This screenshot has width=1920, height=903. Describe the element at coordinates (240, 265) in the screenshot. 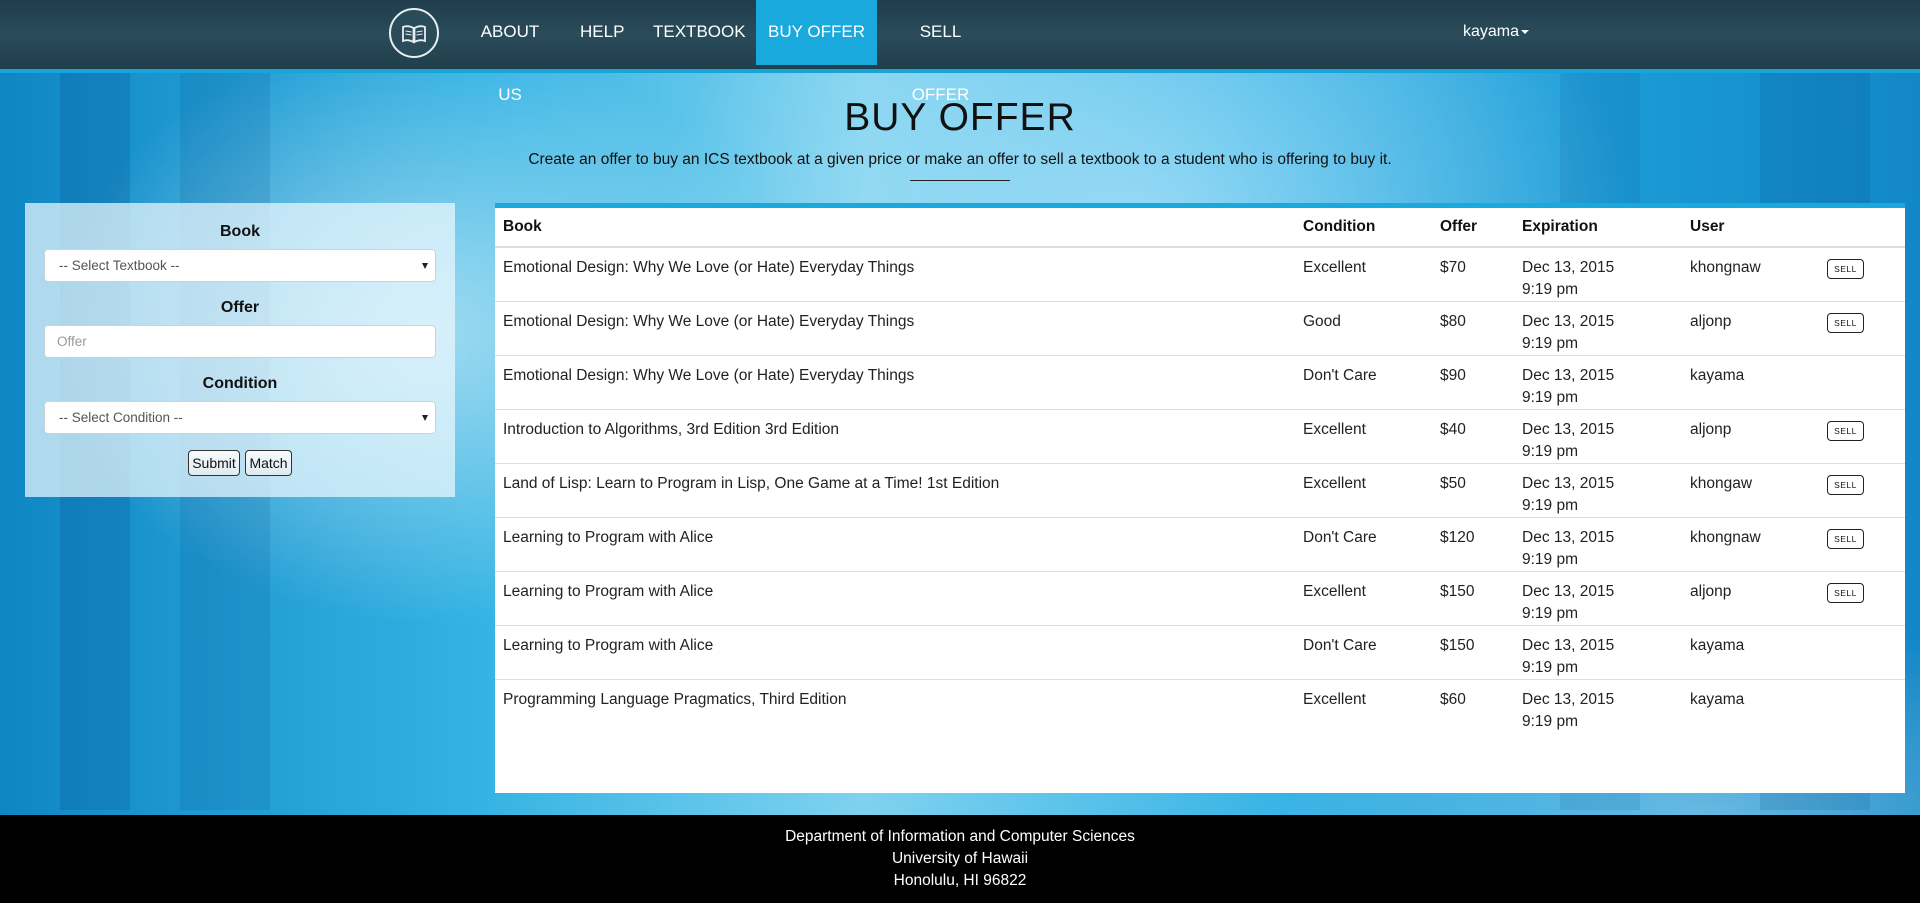

I see `book-select: -- Select Textbook --` at that location.